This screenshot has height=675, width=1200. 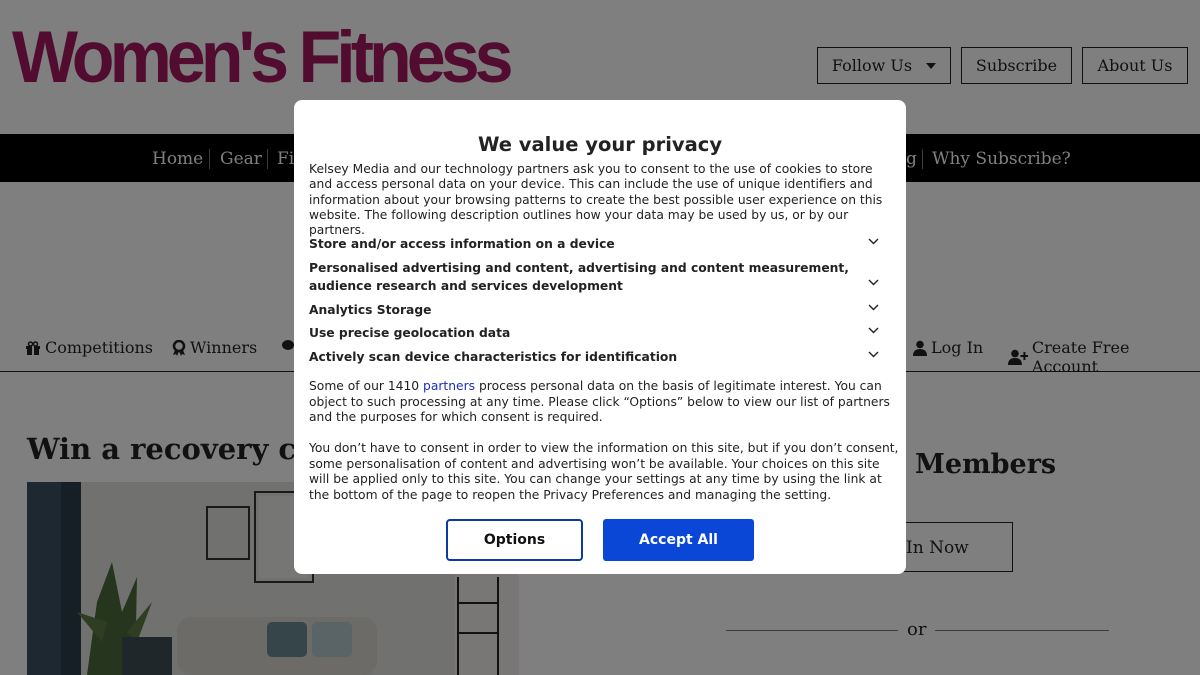 I want to click on purpose-analytics-storage: Analytics Storage, so click(x=589, y=311).